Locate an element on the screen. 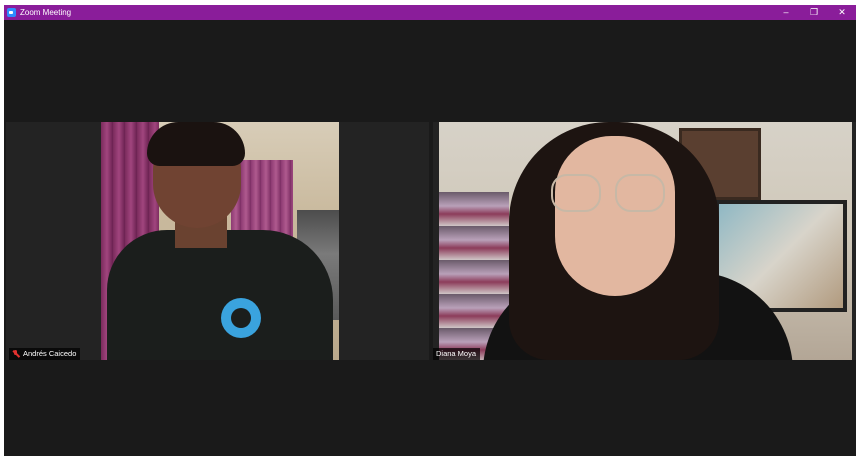 The width and height of the screenshot is (858, 459). minimize-button: – is located at coordinates (786, 12).